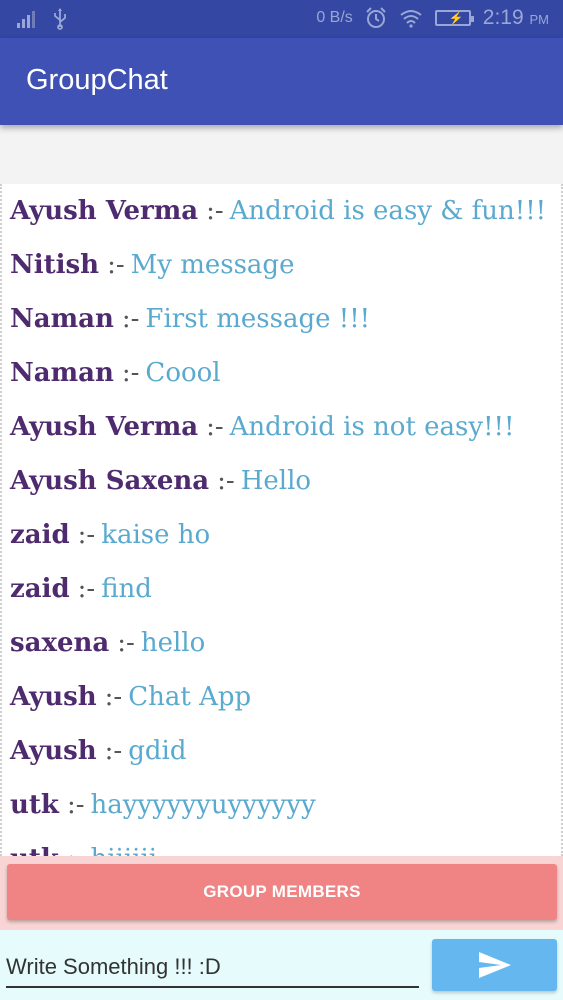 Image resolution: width=563 pixels, height=1000 pixels. Describe the element at coordinates (276, 481) in the screenshot. I see `chat-message-text: Hello` at that location.